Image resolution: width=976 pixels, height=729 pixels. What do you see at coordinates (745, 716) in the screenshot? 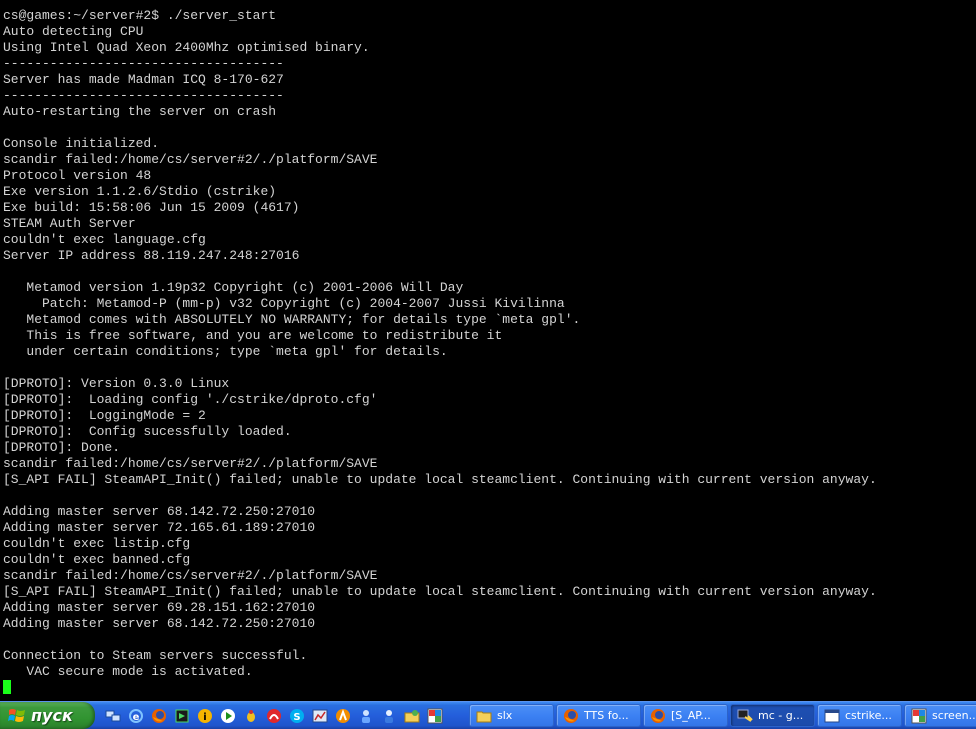
I see `putty-icon` at bounding box center [745, 716].